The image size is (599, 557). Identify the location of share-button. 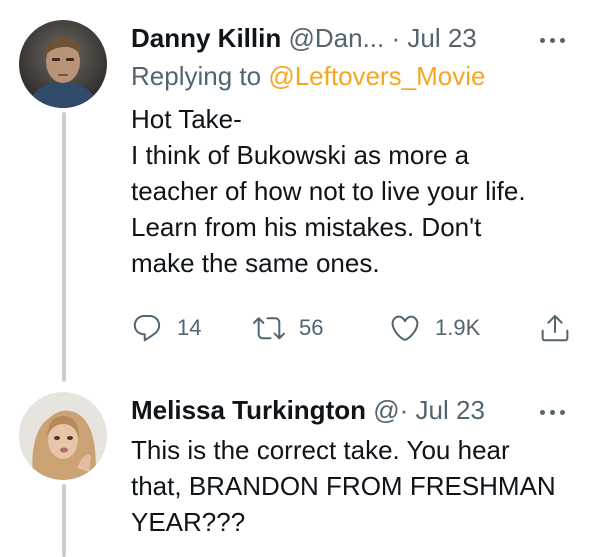
(555, 328).